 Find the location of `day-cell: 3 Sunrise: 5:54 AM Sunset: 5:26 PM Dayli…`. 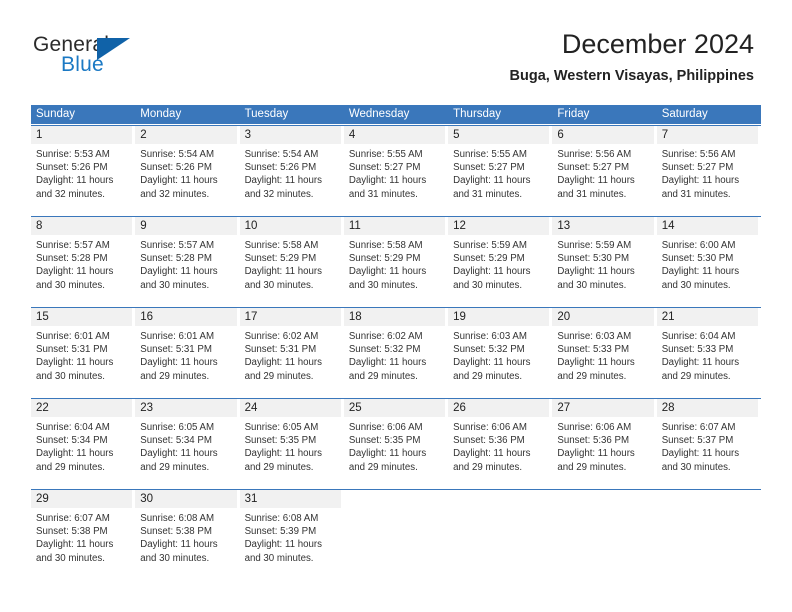

day-cell: 3 Sunrise: 5:54 AM Sunset: 5:26 PM Dayli… is located at coordinates (291, 170).